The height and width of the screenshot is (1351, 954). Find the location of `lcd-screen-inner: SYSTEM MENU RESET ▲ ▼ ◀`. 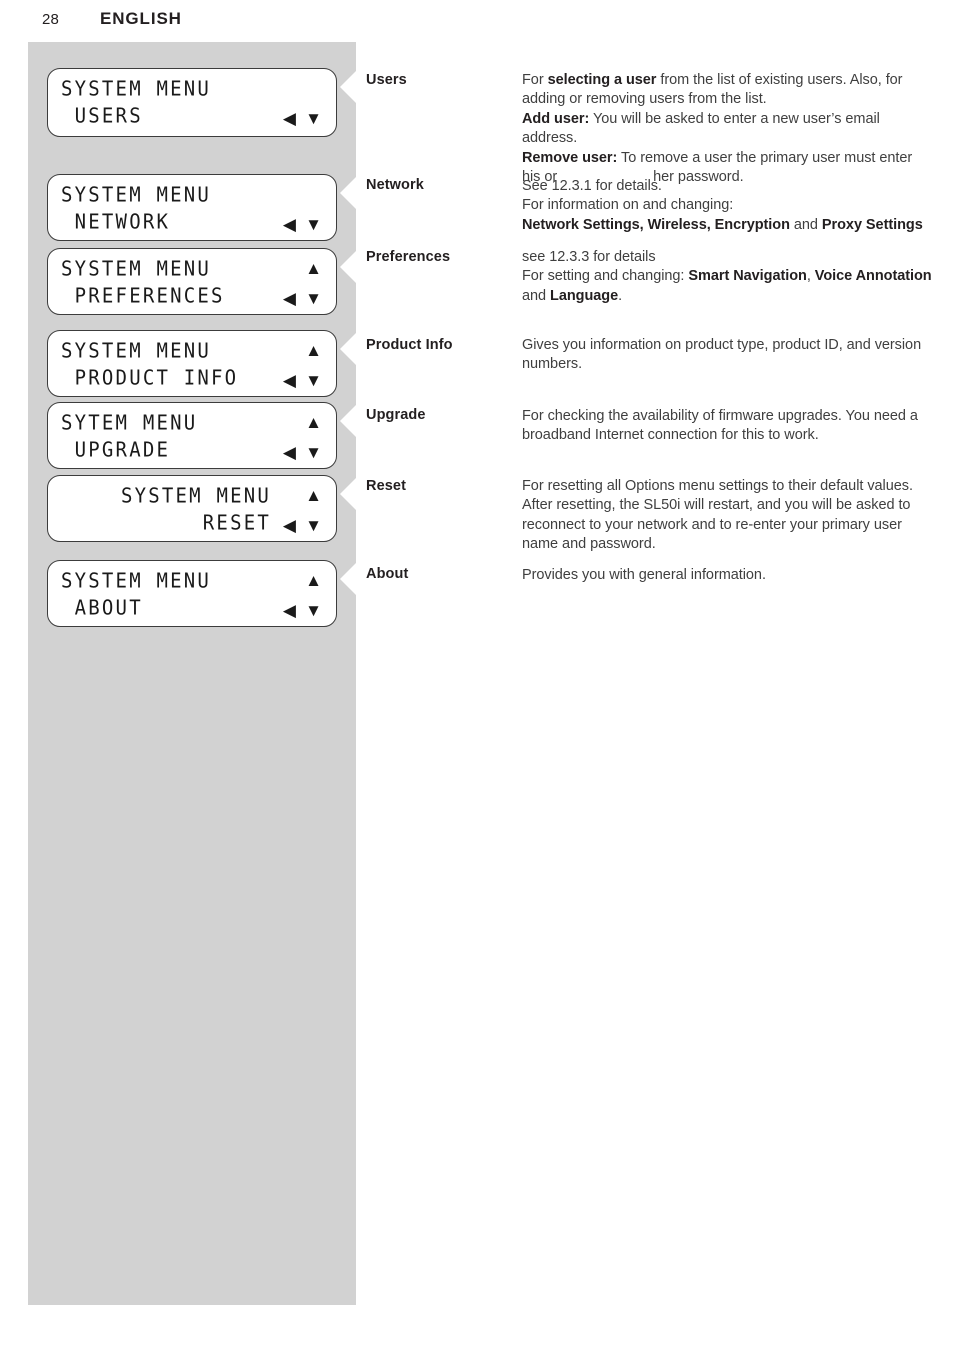

lcd-screen-inner: SYSTEM MENU RESET ▲ ▼ ◀ is located at coordinates (192, 508).